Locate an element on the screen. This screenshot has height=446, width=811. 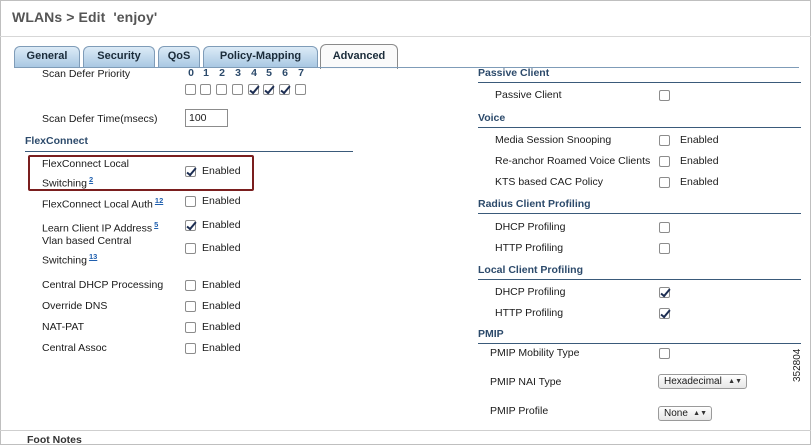
pmip-heading: PMIP is located at coordinates (491, 334).